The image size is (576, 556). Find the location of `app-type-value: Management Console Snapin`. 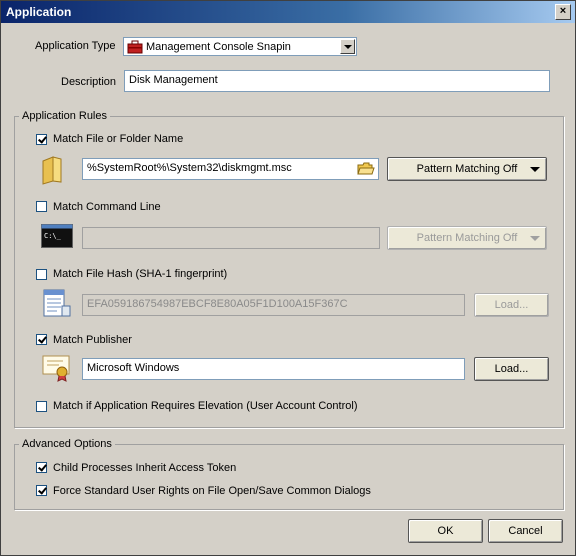

app-type-value: Management Console Snapin is located at coordinates (218, 47).